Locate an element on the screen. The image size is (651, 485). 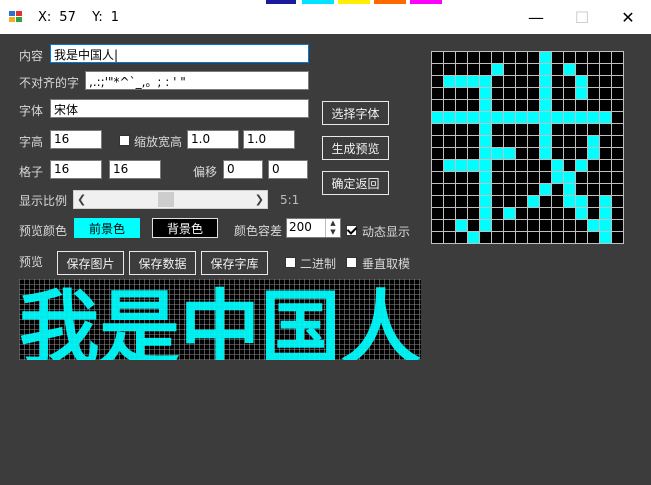
scale-width-input: 1.0 is located at coordinates (213, 139).